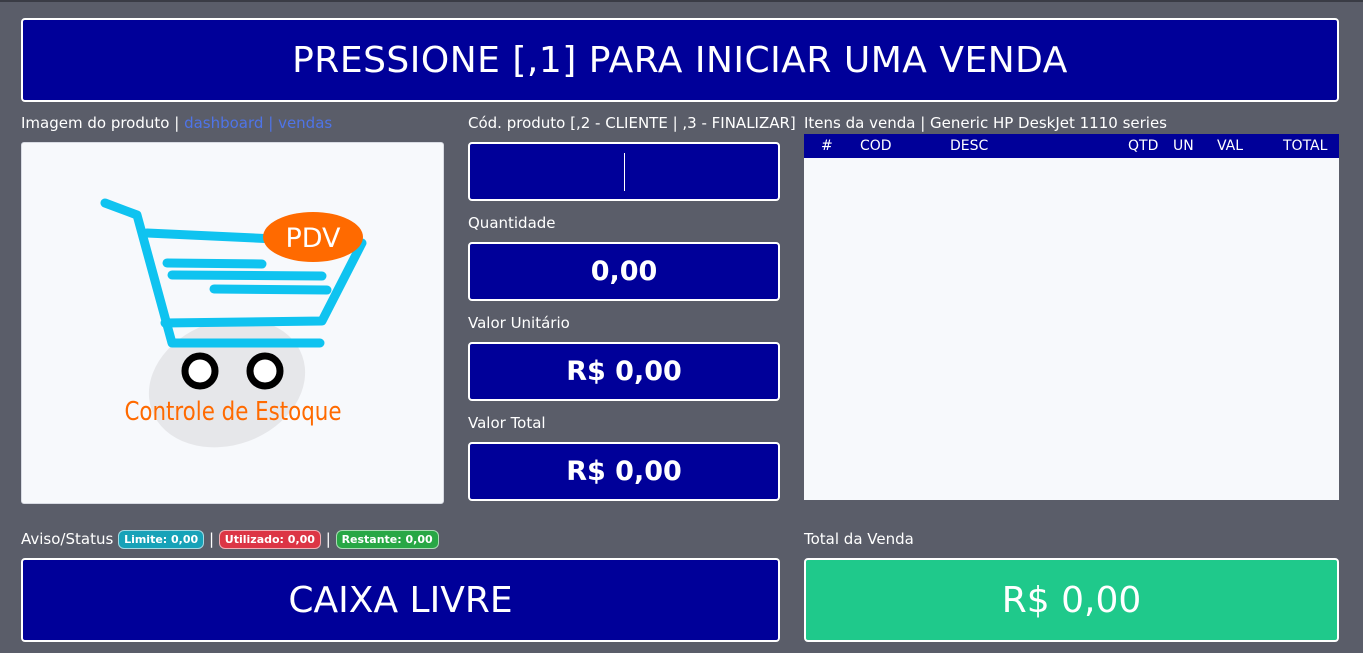  I want to click on window-top-border, so click(681, 1).